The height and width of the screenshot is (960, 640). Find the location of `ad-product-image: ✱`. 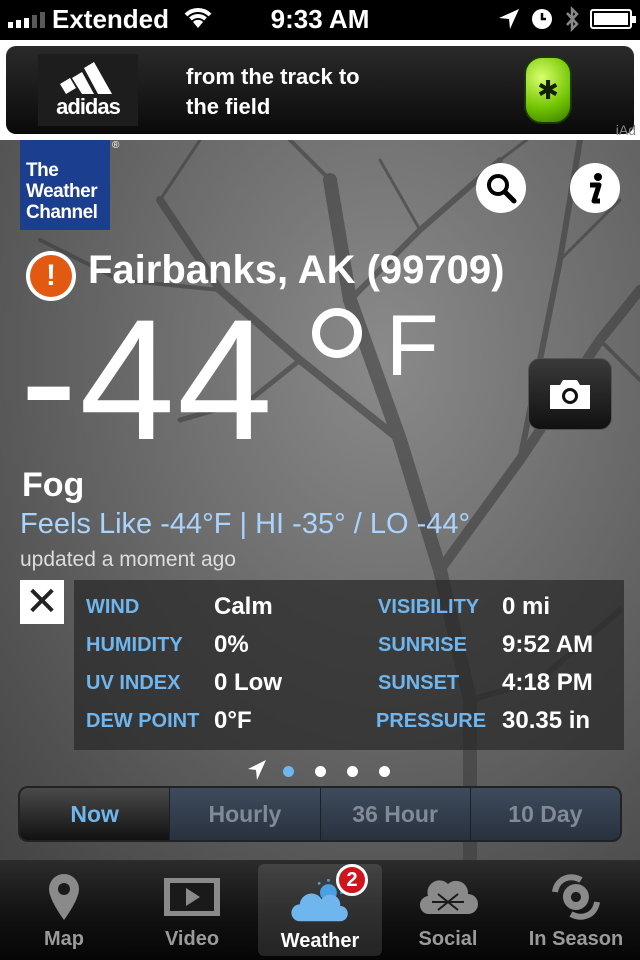

ad-product-image: ✱ is located at coordinates (548, 90).